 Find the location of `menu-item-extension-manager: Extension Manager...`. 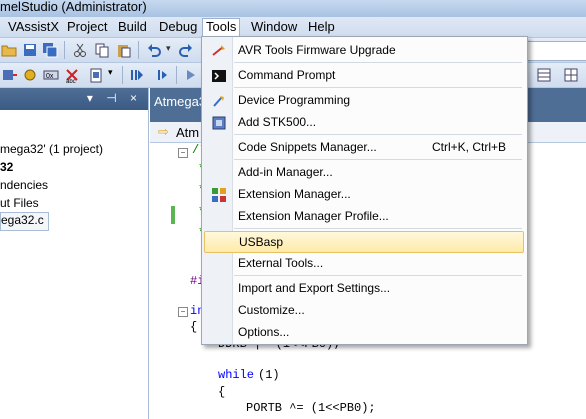

menu-item-extension-manager: Extension Manager... is located at coordinates (364, 194).